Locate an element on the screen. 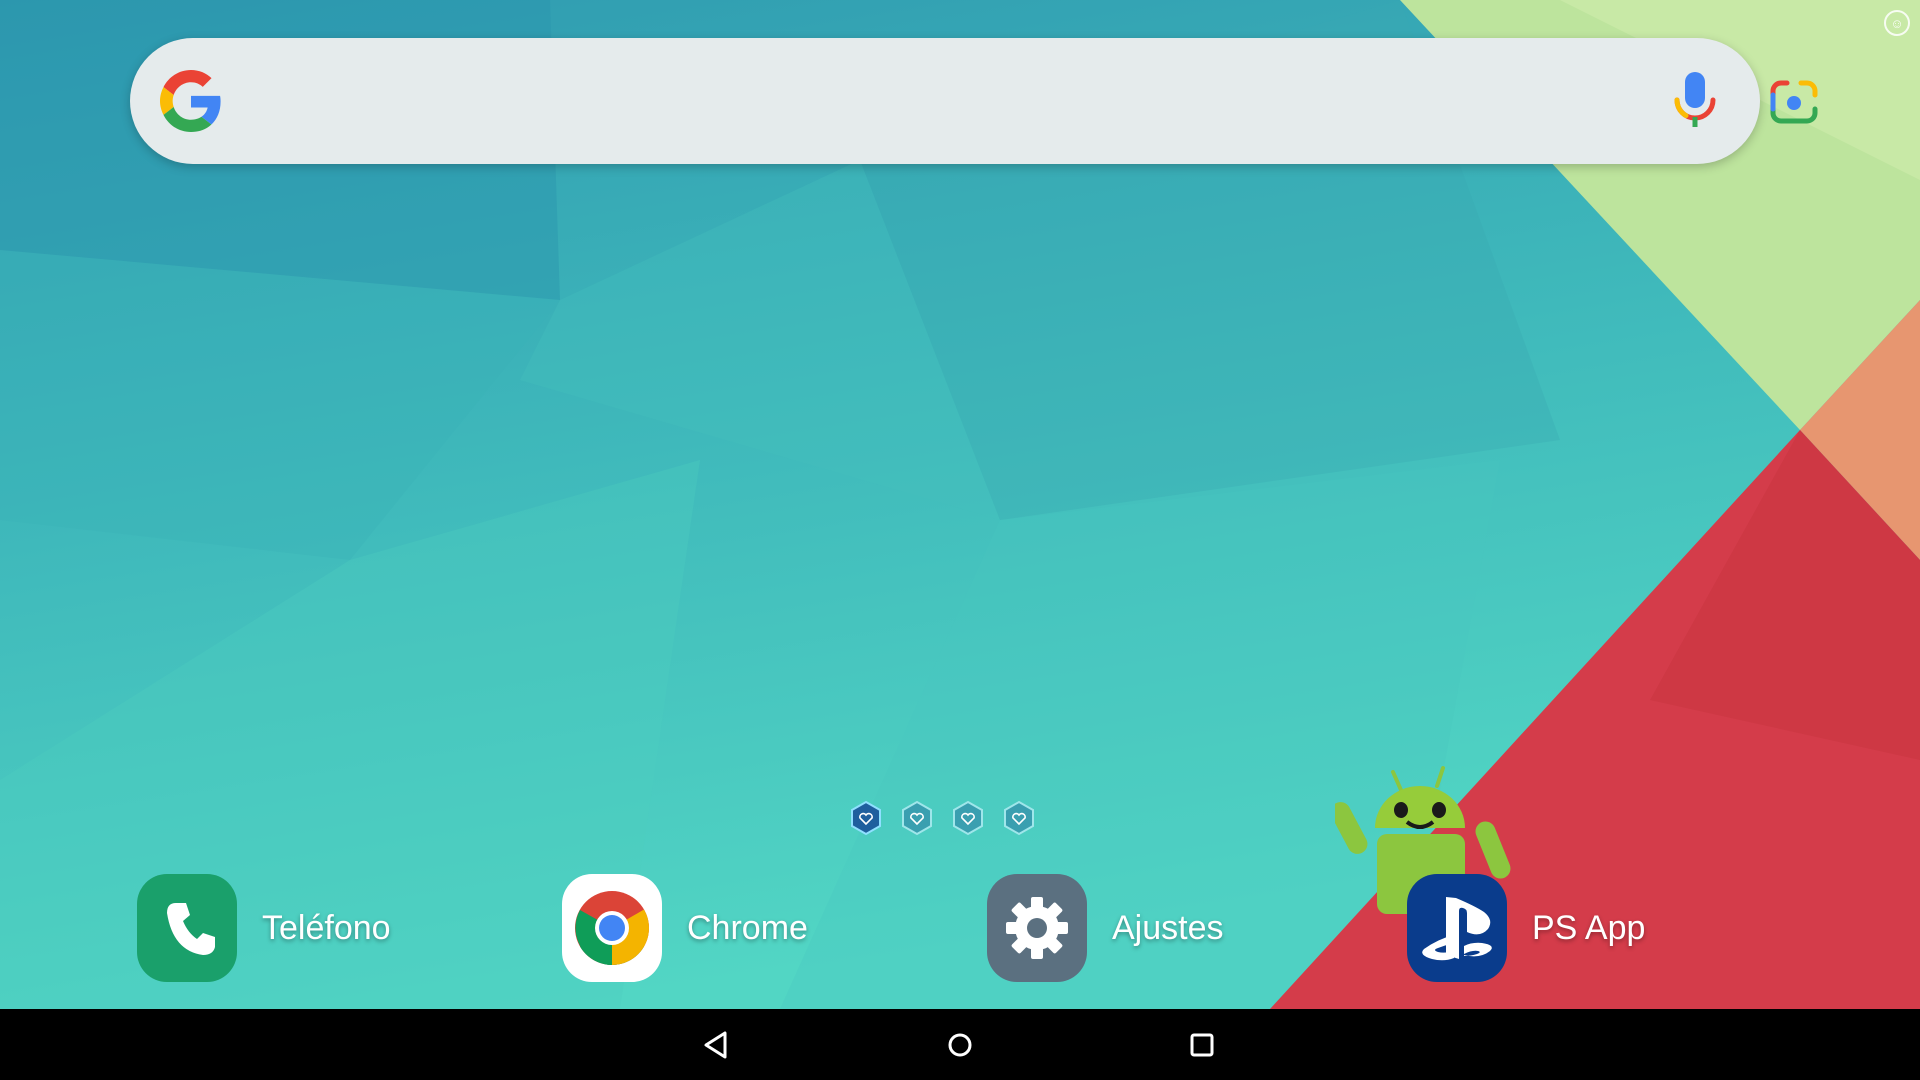 The height and width of the screenshot is (1080, 1920). app-label: Ajustes is located at coordinates (1168, 927).